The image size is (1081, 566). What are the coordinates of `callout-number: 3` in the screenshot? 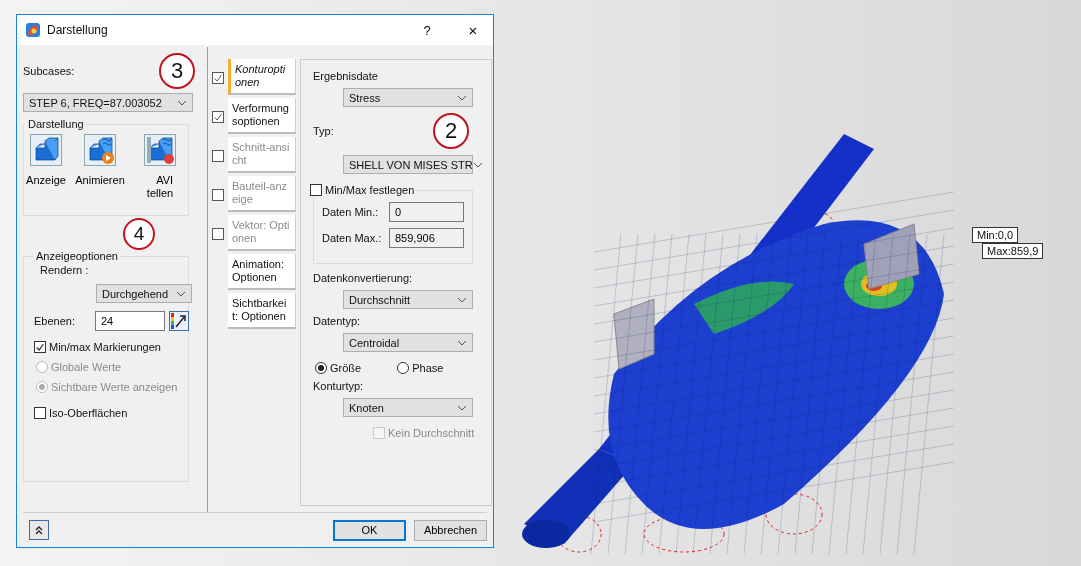 It's located at (177, 71).